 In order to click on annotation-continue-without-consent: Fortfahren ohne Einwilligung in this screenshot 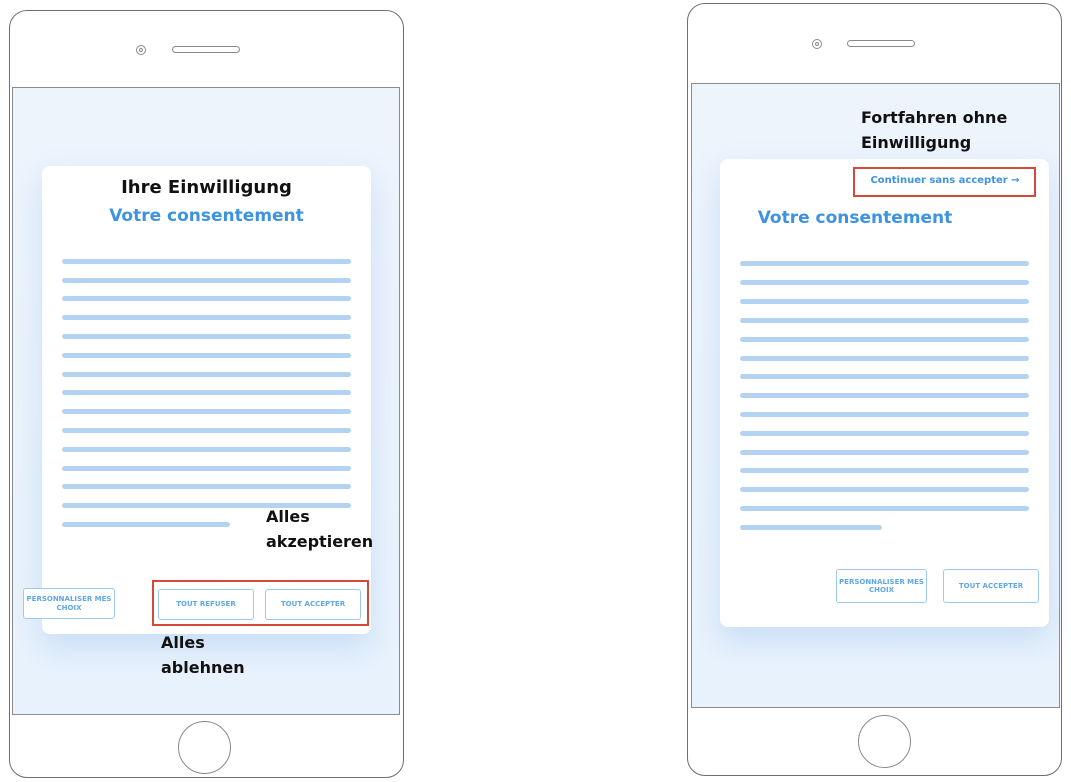, I will do `click(934, 130)`.